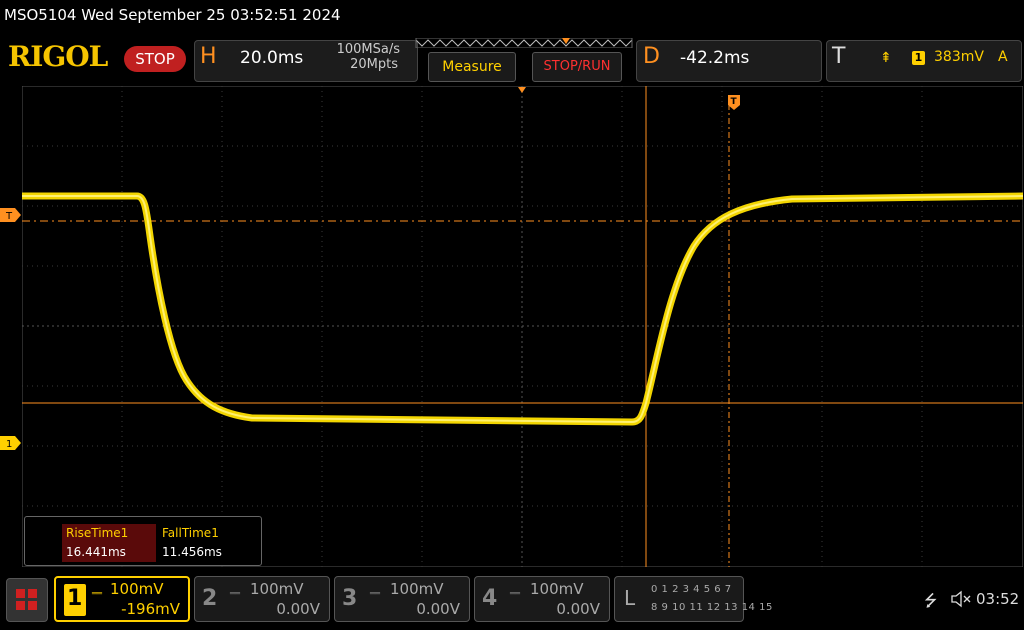 The width and height of the screenshot is (1024, 630). I want to click on trigger-level-marker: T, so click(11, 215).